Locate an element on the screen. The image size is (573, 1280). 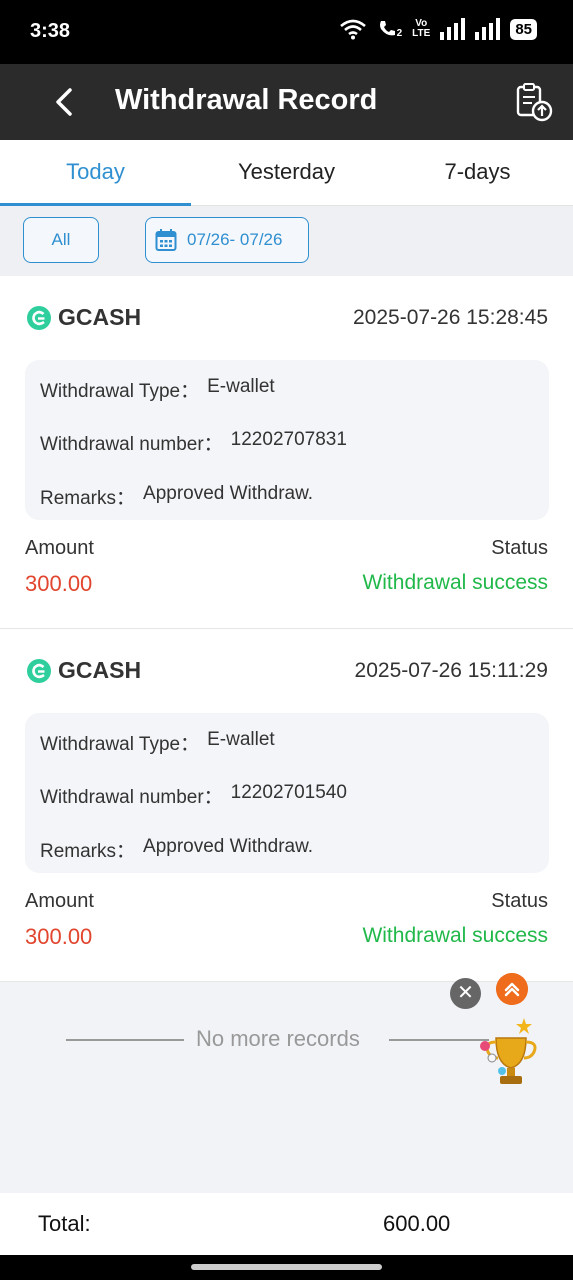
withdrawal-number-value: 12202701540 is located at coordinates (288, 792).